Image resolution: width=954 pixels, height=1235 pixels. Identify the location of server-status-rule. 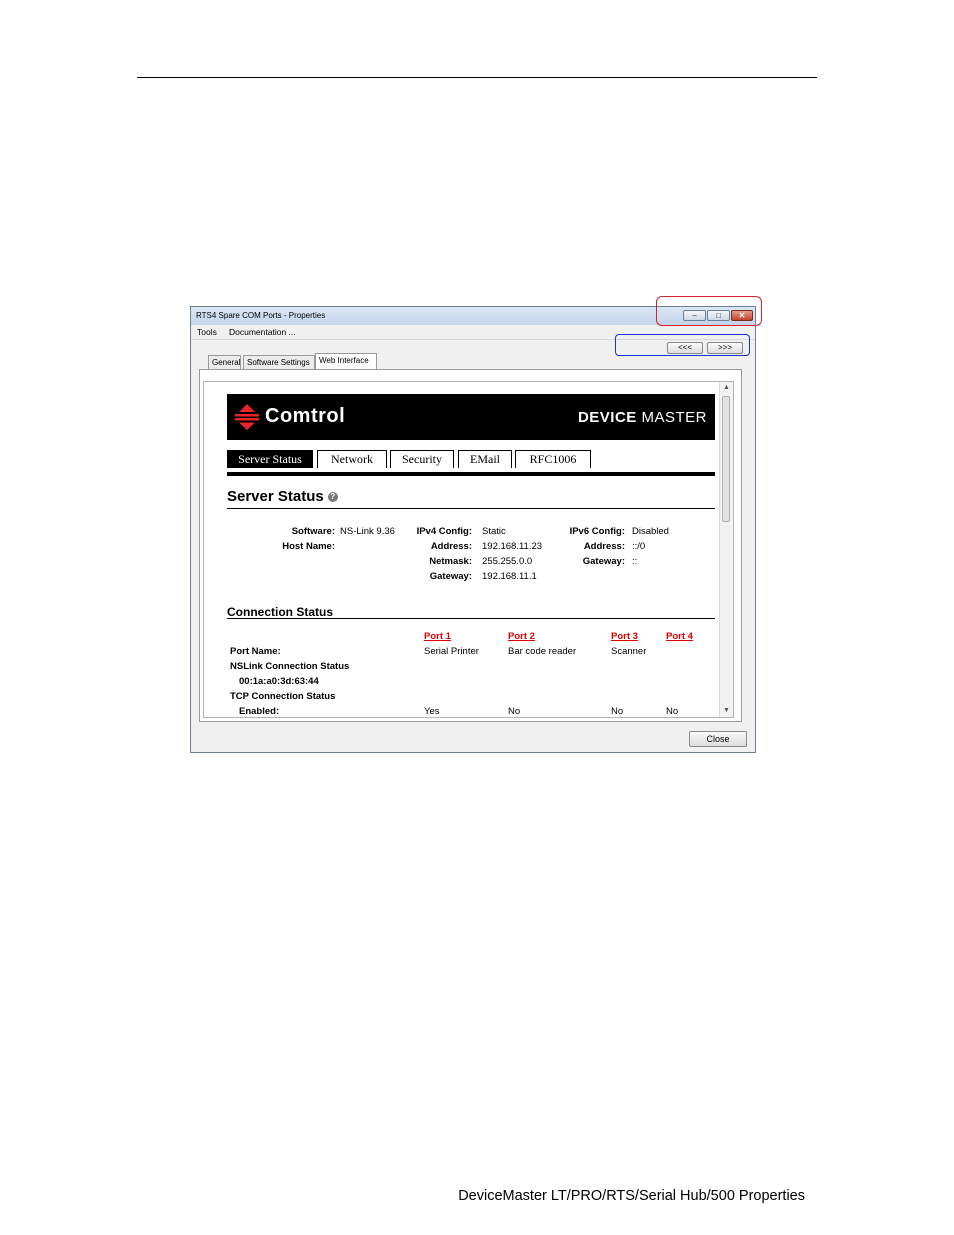
(471, 508).